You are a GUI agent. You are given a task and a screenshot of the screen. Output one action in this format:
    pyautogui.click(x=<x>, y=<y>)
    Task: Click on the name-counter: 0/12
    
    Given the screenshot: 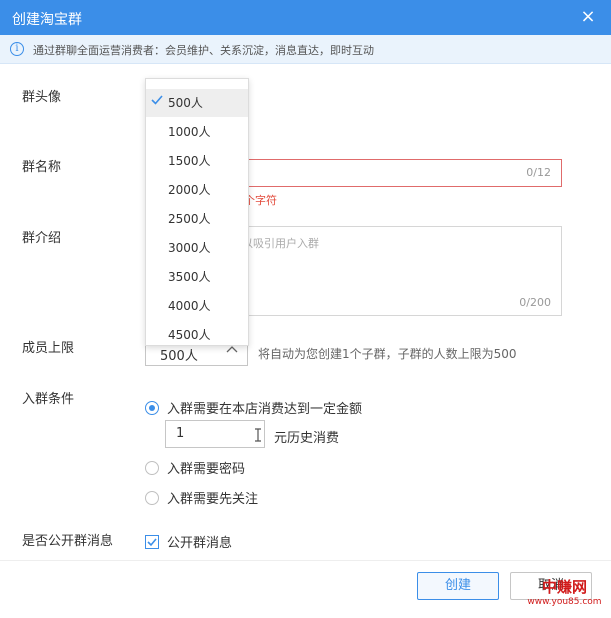 What is the action you would take?
    pyautogui.click(x=538, y=172)
    